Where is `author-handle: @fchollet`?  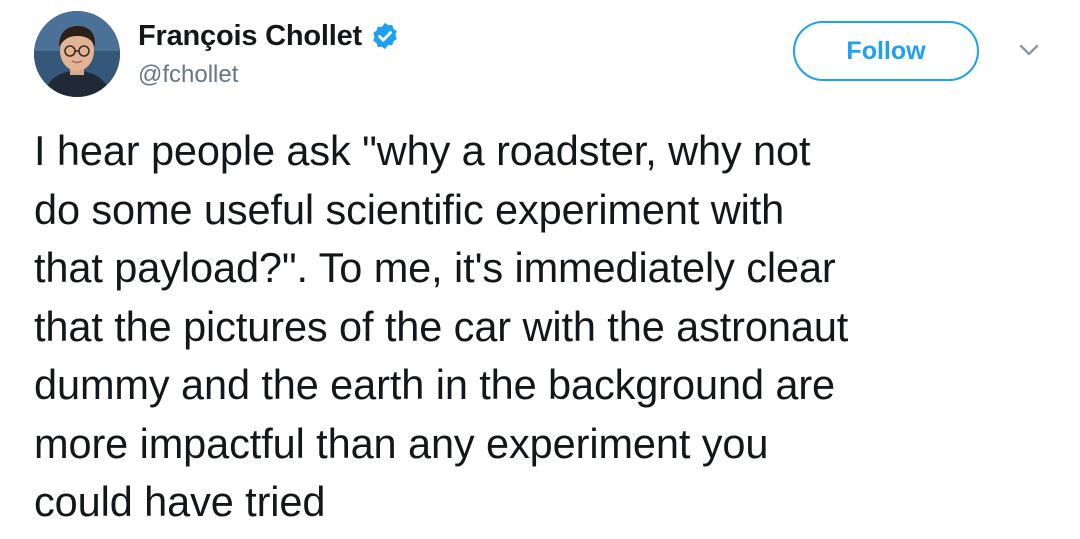 author-handle: @fchollet is located at coordinates (188, 75).